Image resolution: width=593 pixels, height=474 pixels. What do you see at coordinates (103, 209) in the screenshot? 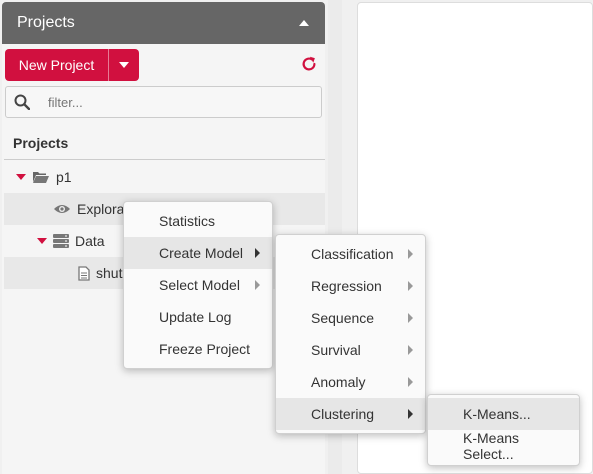
I see `tree-item-label: Explorat` at bounding box center [103, 209].